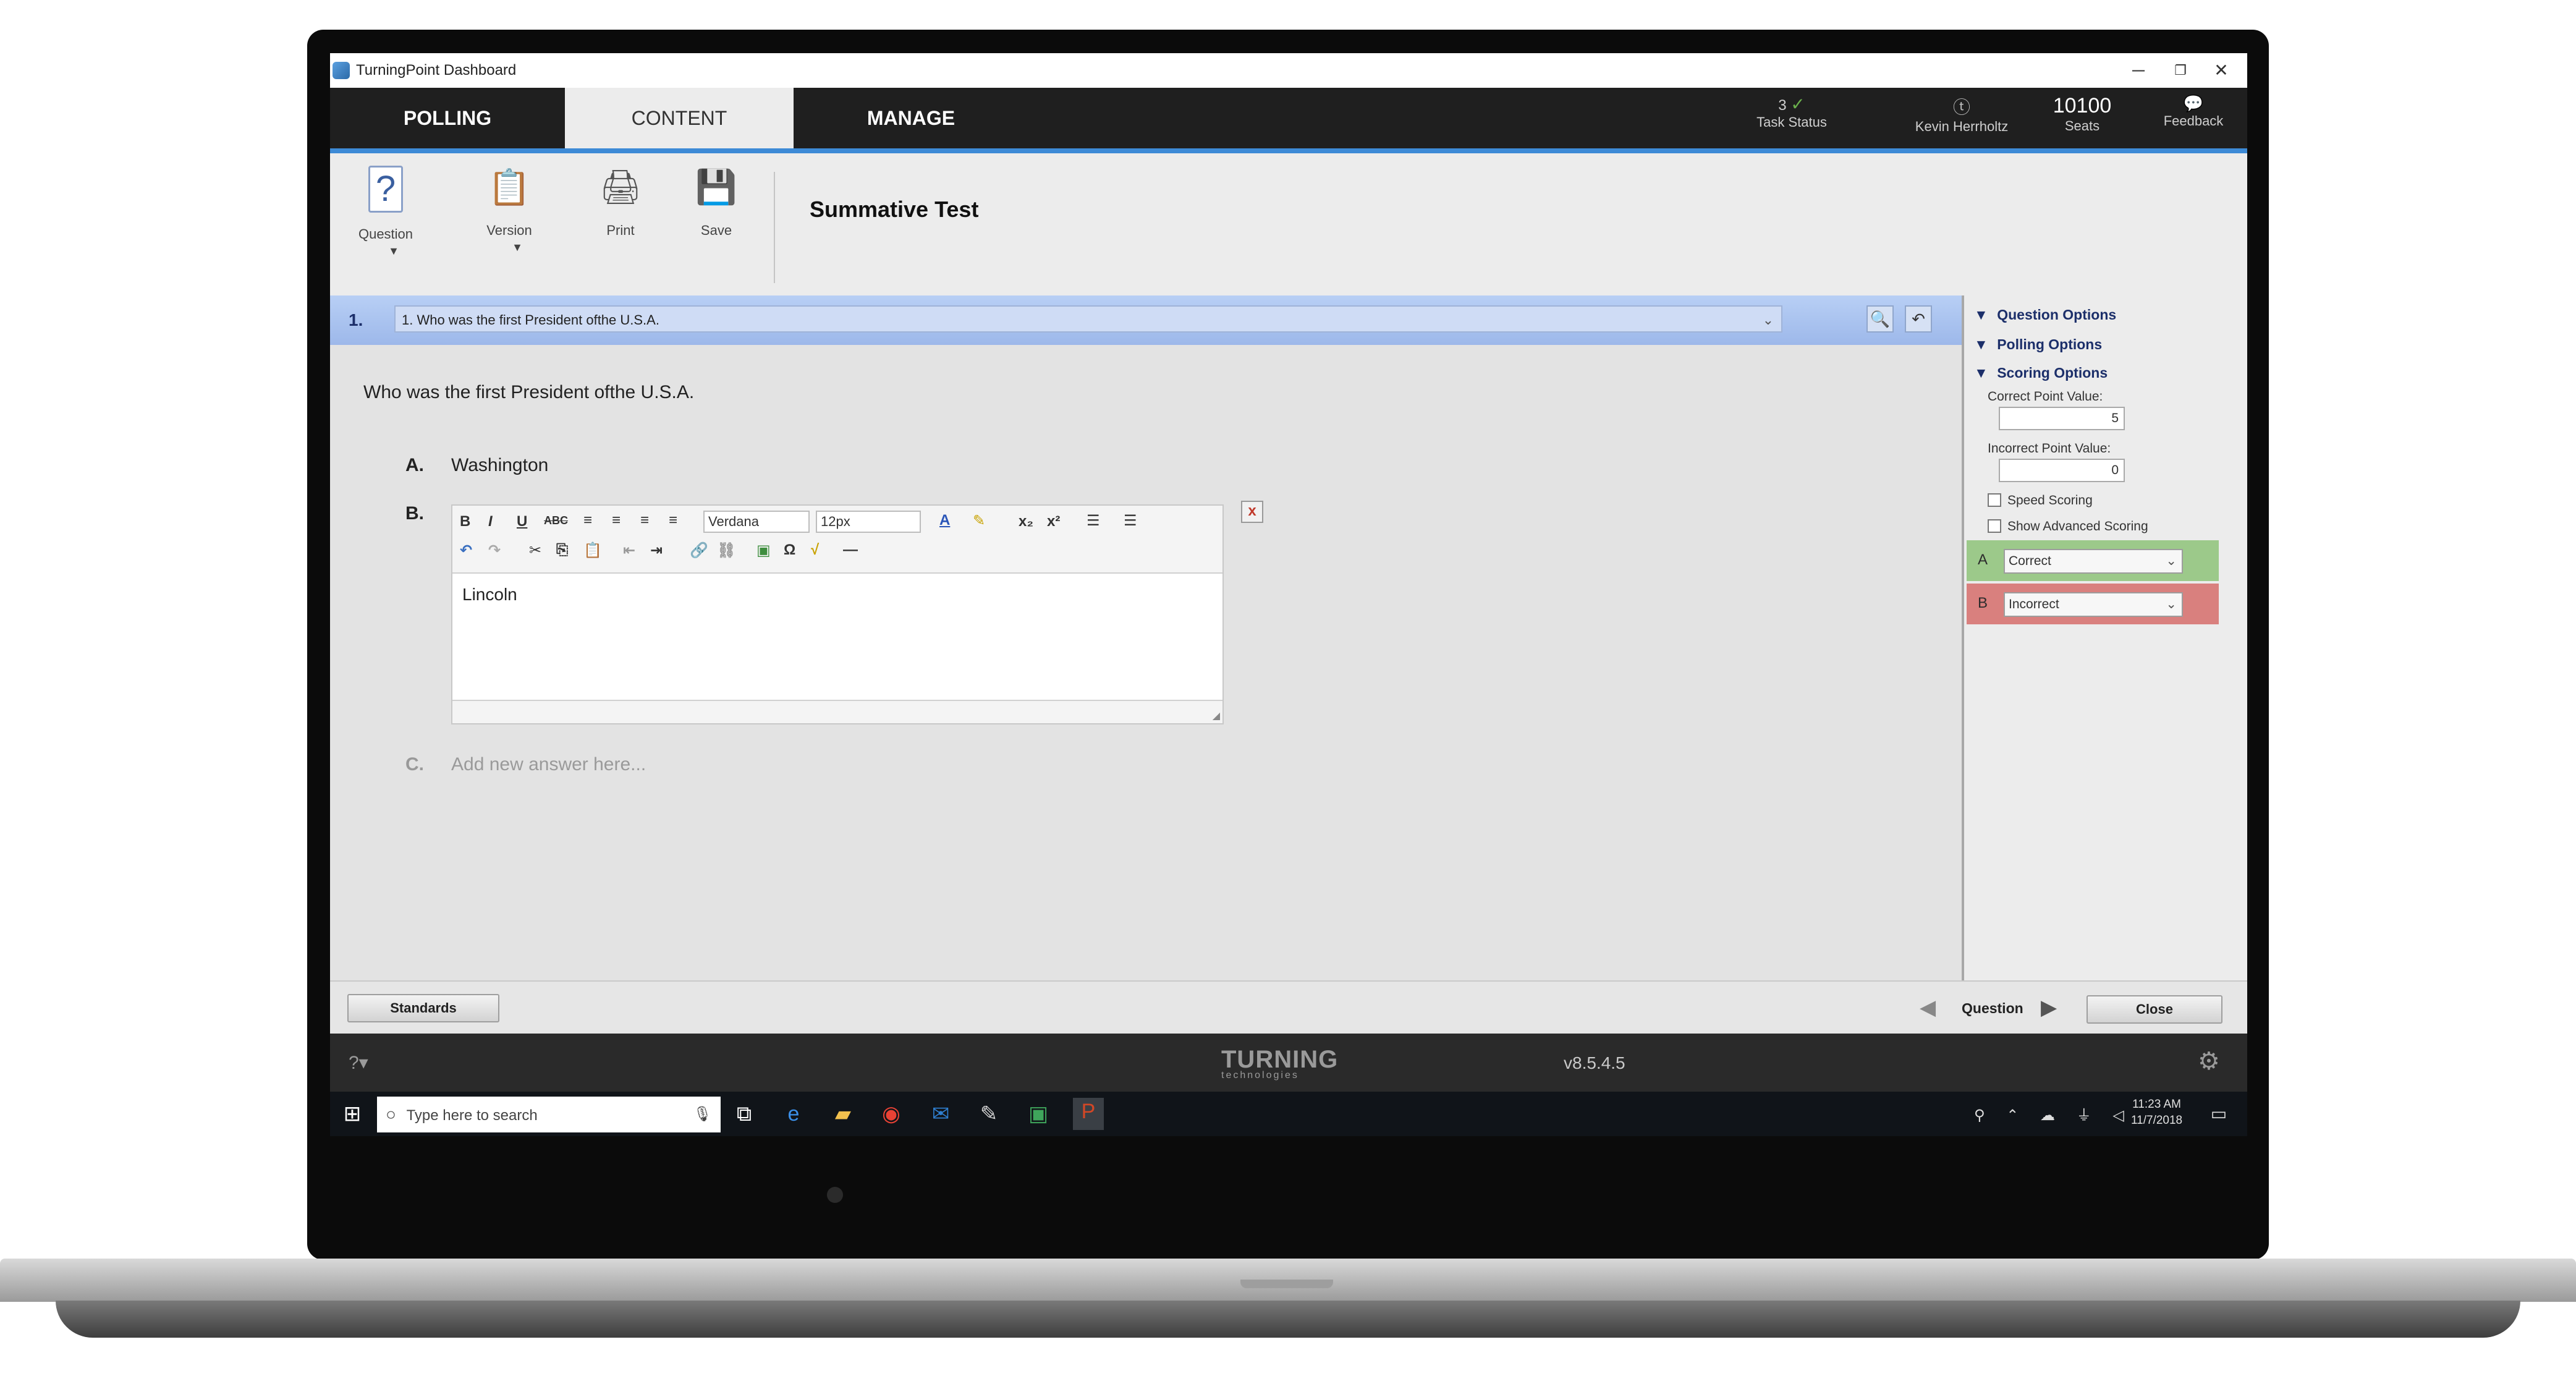 This screenshot has width=2576, height=1376. I want to click on system-tray-icons: ⚲ ⌃ ☁ ⏚ ◁, so click(2053, 1113).